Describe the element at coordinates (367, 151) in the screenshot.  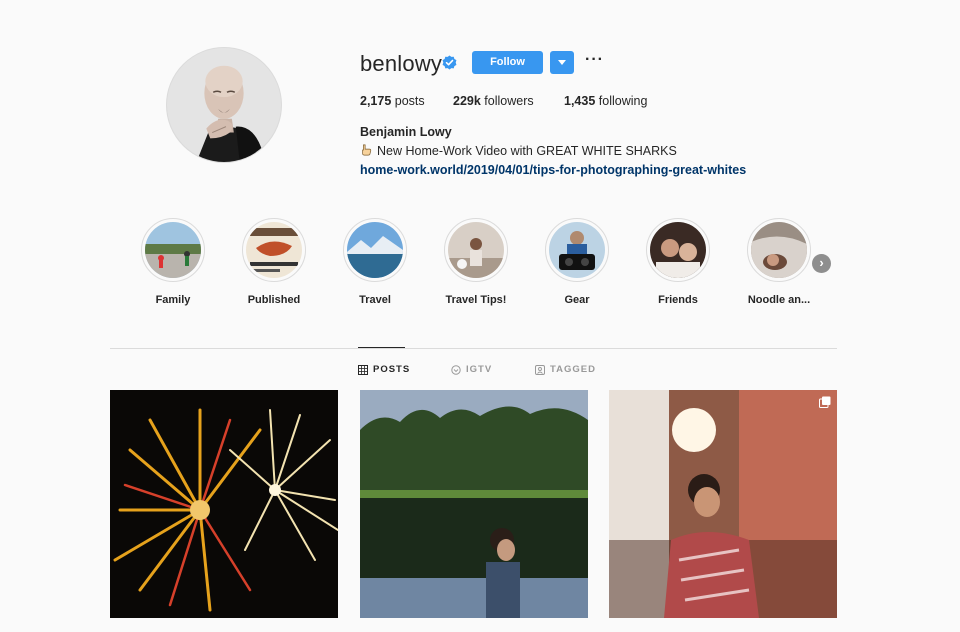
I see `pointing-hand-icon` at that location.